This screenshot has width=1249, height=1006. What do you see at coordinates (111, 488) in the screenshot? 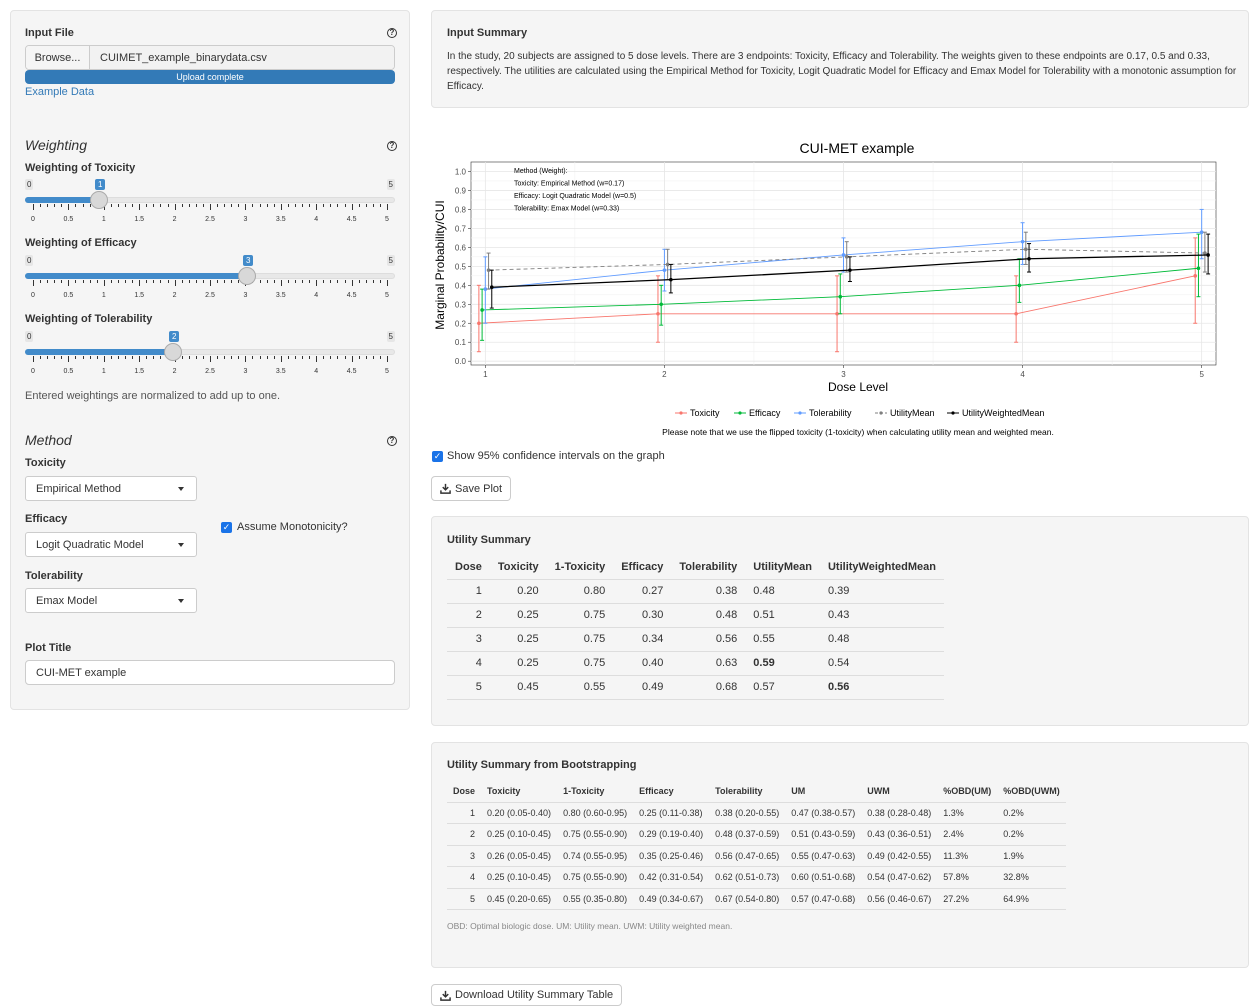
I see `toxicity-method-select: Empirical Method` at bounding box center [111, 488].